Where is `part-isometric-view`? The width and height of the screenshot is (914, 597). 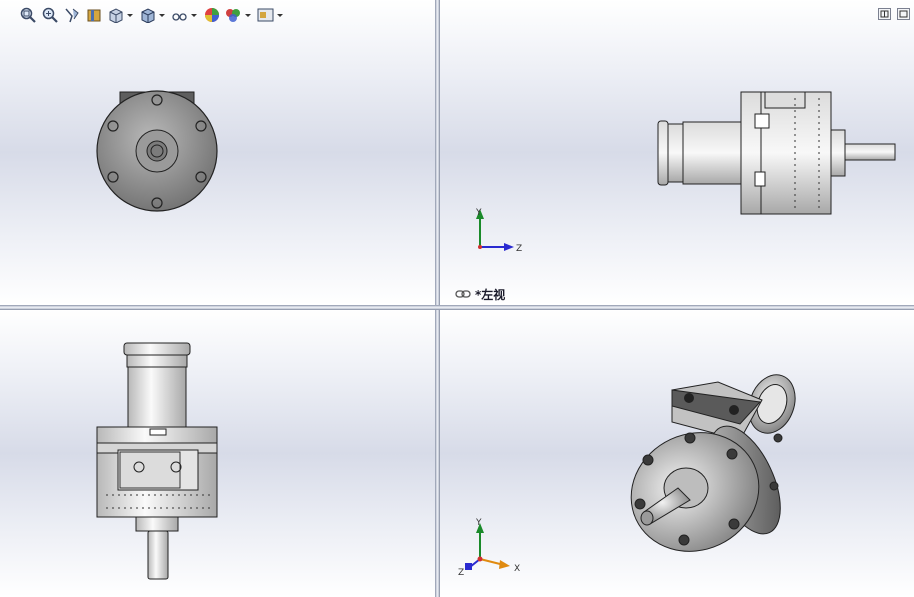
part-isometric-view is located at coordinates (713, 463).